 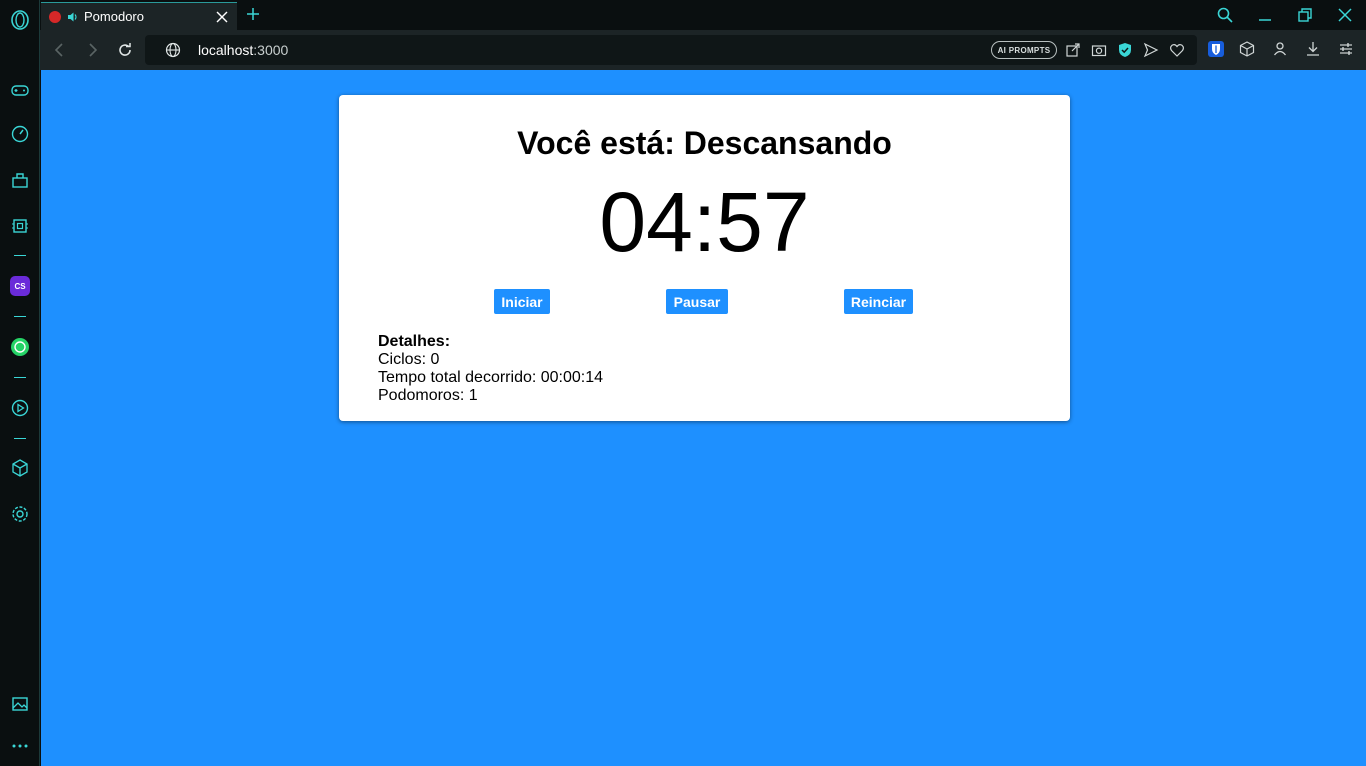 What do you see at coordinates (1305, 15) in the screenshot?
I see `restore-icon` at bounding box center [1305, 15].